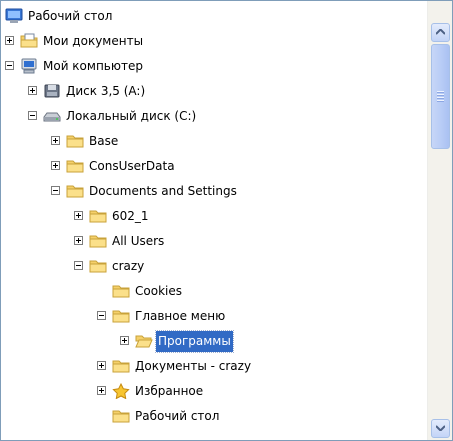  Describe the element at coordinates (158, 291) in the screenshot. I see `tree-item-label: Cookies` at that location.